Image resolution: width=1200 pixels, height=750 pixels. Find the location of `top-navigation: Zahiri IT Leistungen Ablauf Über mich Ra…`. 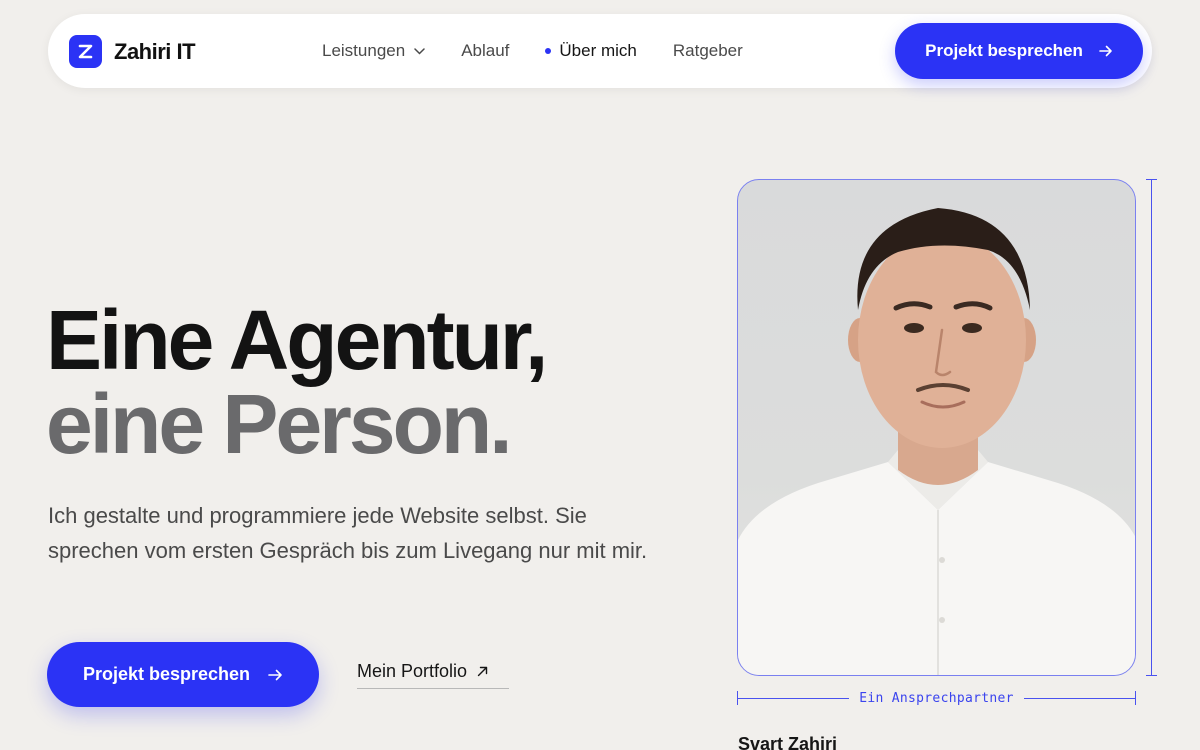

top-navigation: Zahiri IT Leistungen Ablauf Über mich Ra… is located at coordinates (600, 51).